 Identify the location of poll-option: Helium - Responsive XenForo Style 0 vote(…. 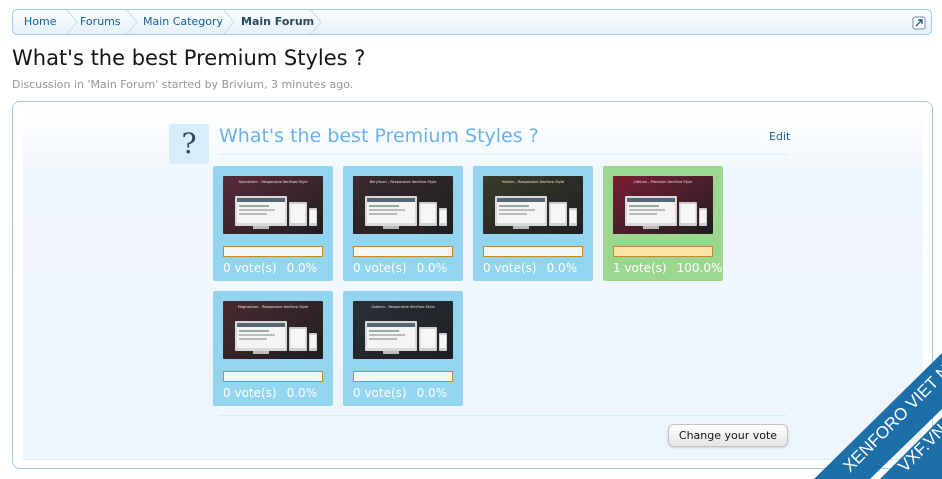
(533, 223).